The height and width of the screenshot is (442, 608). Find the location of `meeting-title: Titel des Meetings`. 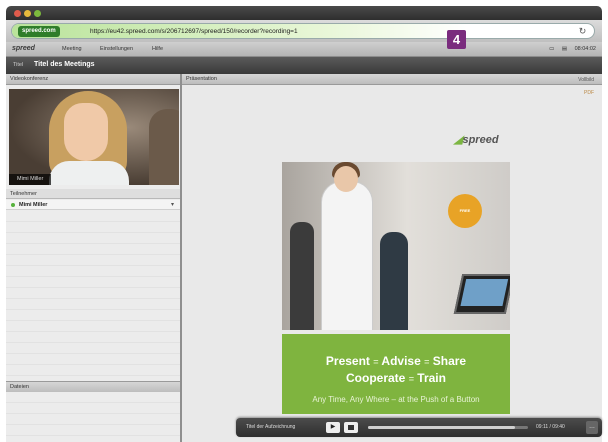

meeting-title: Titel des Meetings is located at coordinates (64, 64).